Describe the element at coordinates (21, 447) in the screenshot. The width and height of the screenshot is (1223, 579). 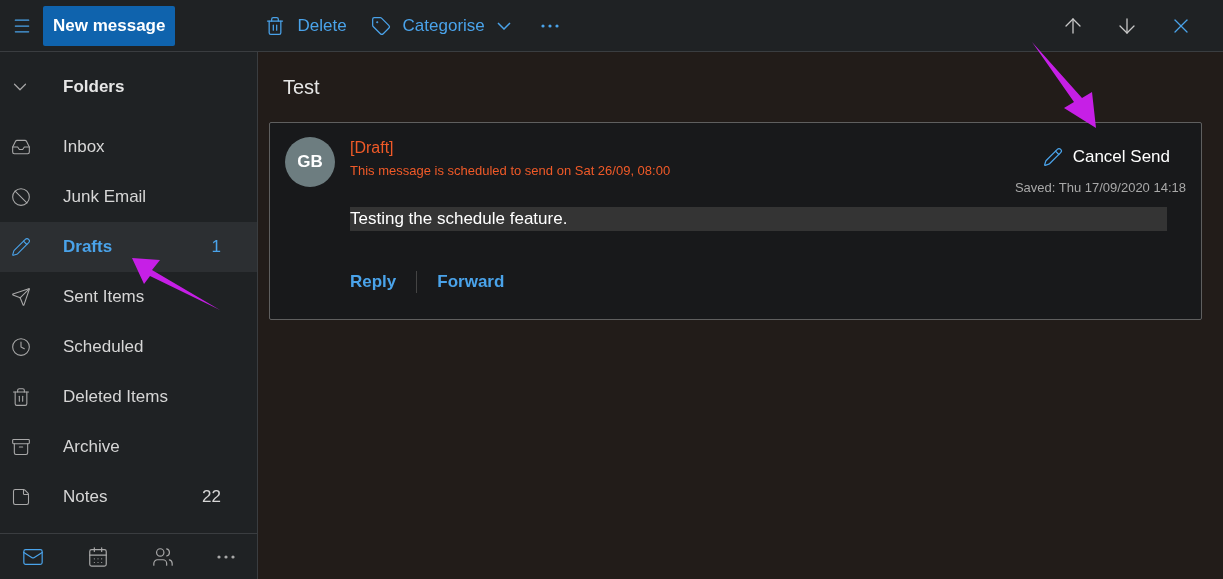
I see `archive-box-icon` at that location.